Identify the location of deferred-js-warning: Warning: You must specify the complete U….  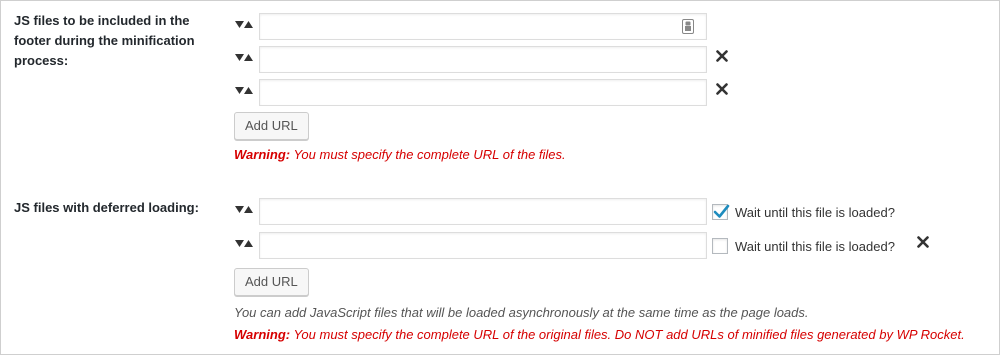
(599, 334).